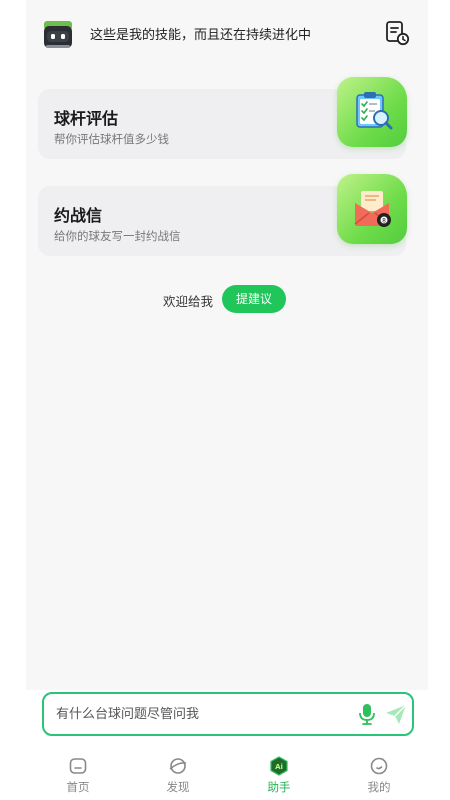 This screenshot has width=450, height=800. Describe the element at coordinates (178, 778) in the screenshot. I see `tab-discover: 发现` at that location.